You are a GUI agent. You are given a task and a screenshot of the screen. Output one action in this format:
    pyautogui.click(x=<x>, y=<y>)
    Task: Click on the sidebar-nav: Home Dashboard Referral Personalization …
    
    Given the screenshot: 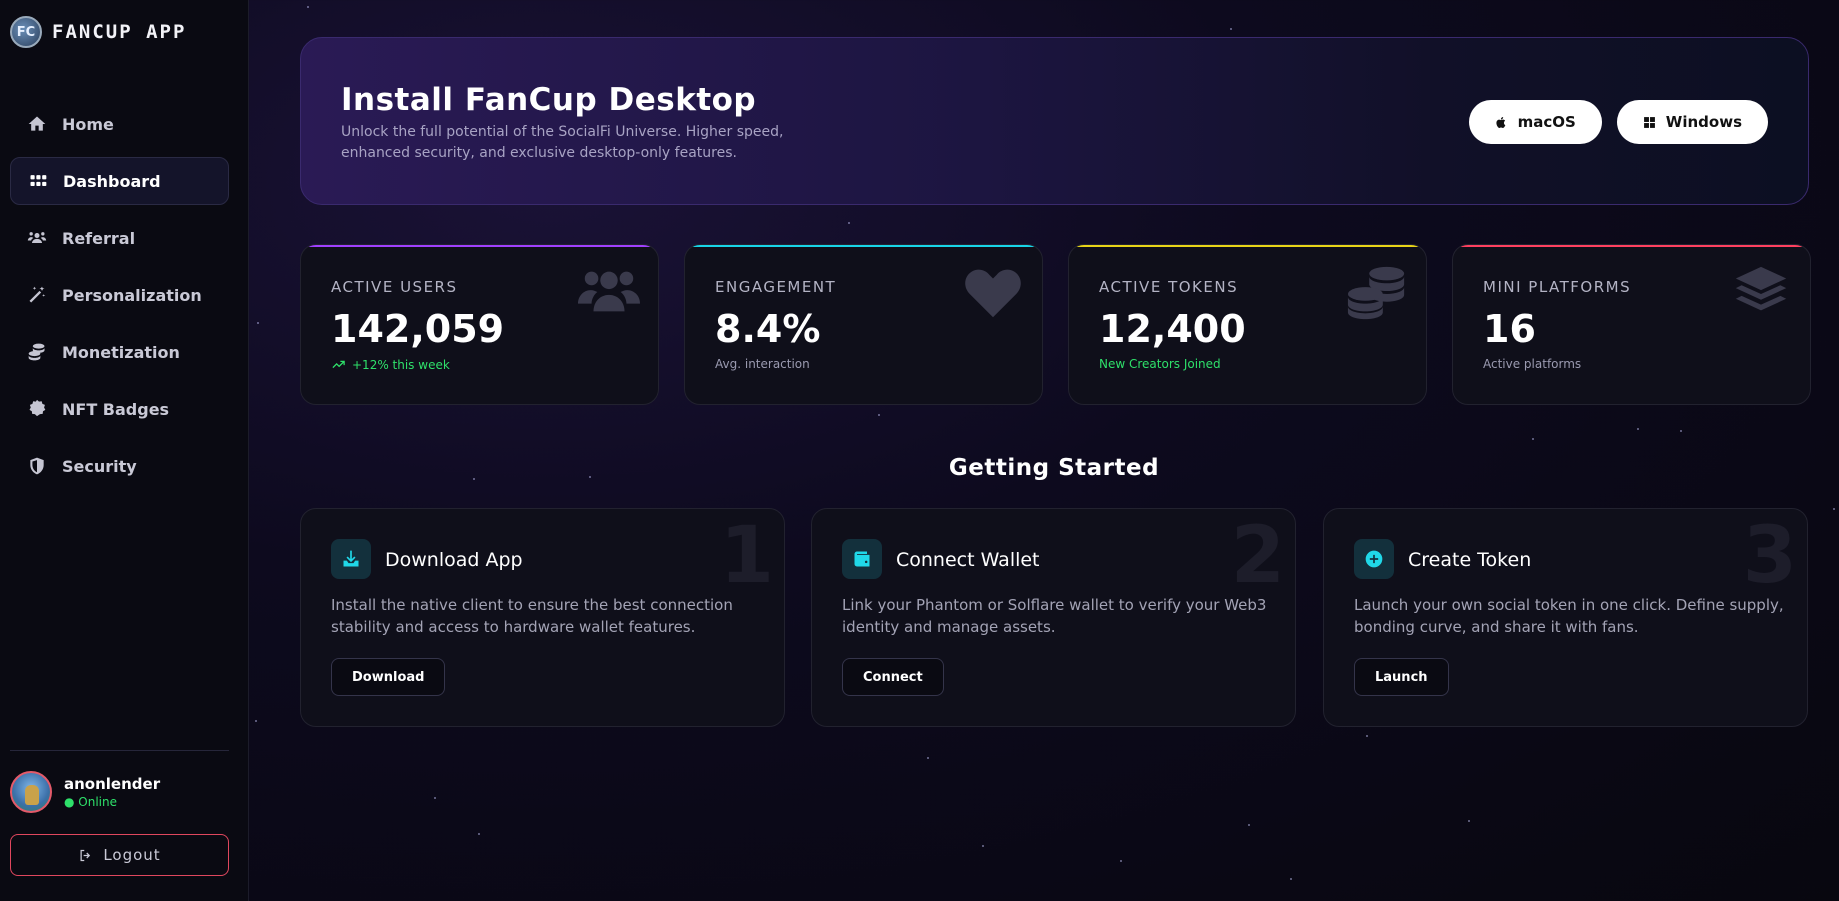 What is the action you would take?
    pyautogui.click(x=119, y=299)
    